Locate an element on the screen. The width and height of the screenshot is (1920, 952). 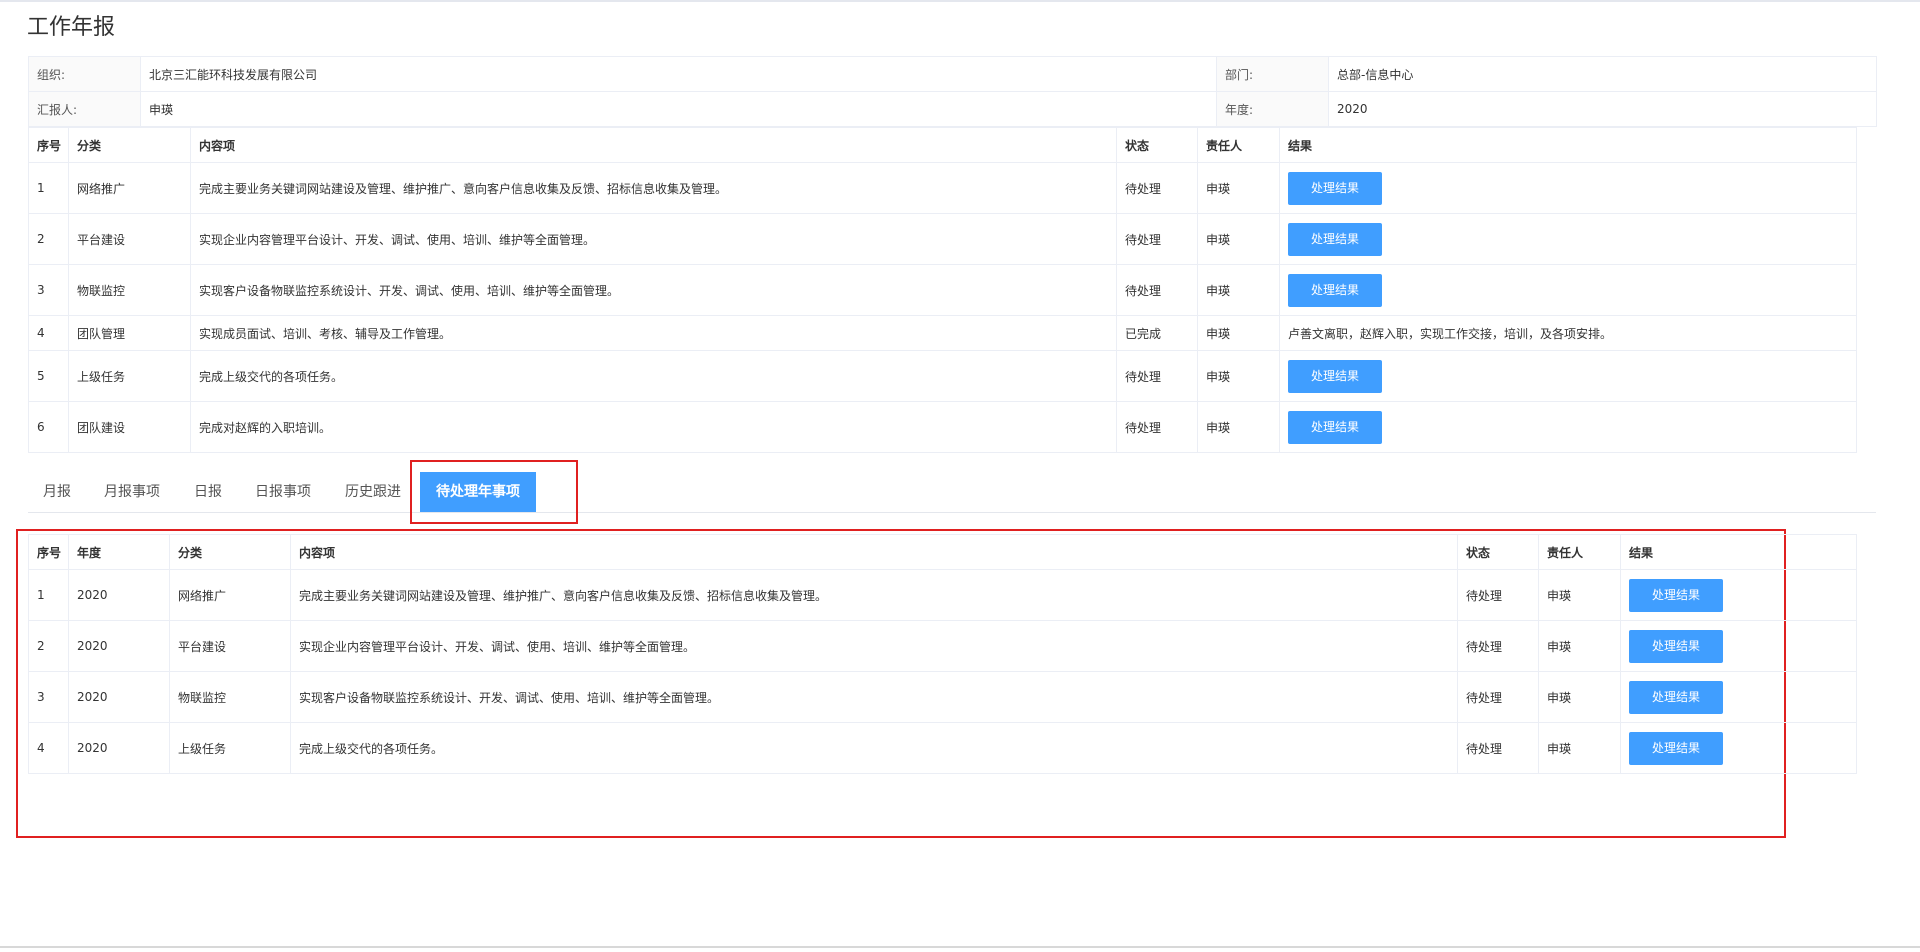
table-row: 6 团队建设 完成对赵辉的入职培训。 待处理 申瑛 处理结果 is located at coordinates (942, 427).